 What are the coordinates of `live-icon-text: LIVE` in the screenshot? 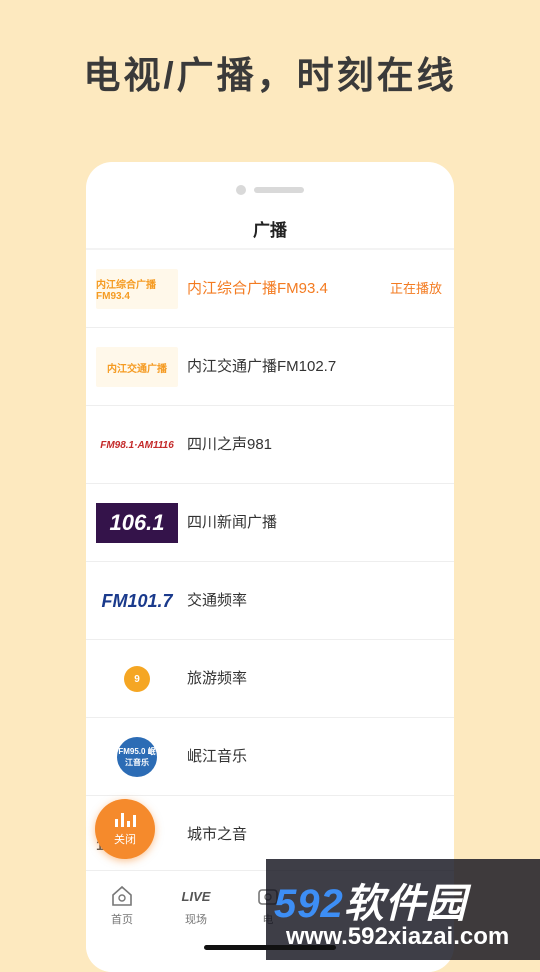 It's located at (196, 896).